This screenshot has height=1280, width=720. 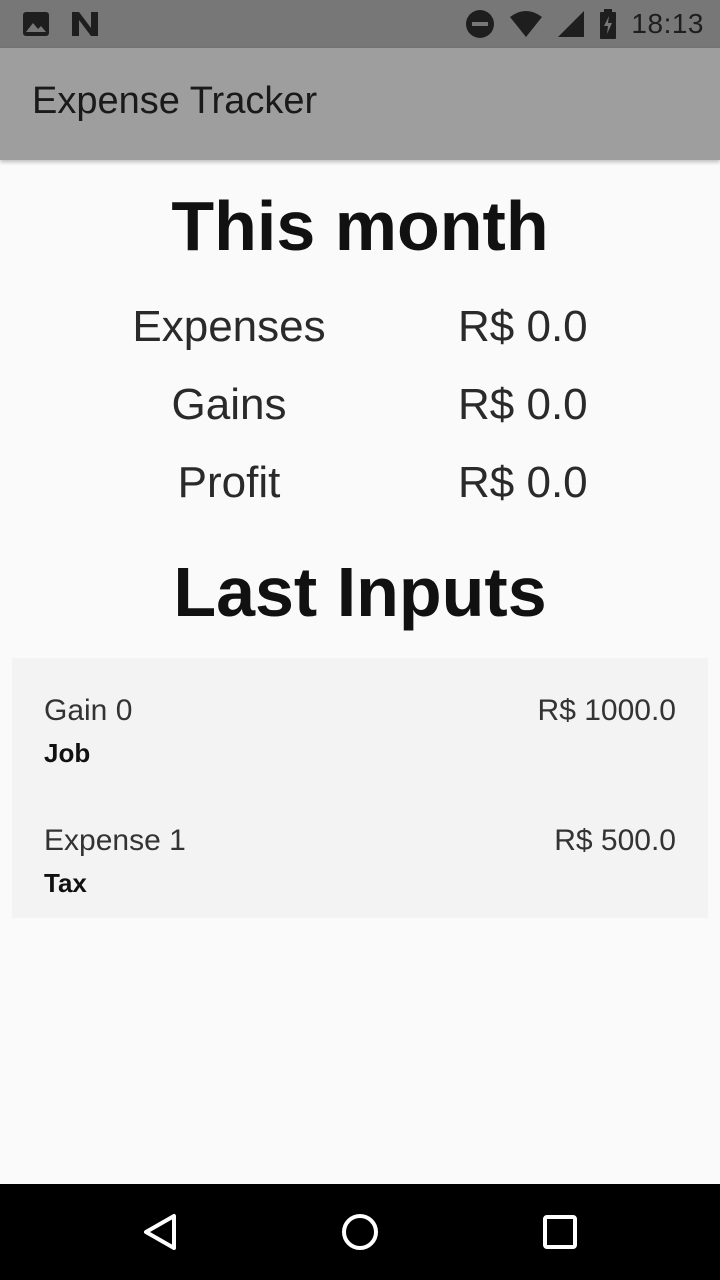 I want to click on home-icon, so click(x=360, y=1232).